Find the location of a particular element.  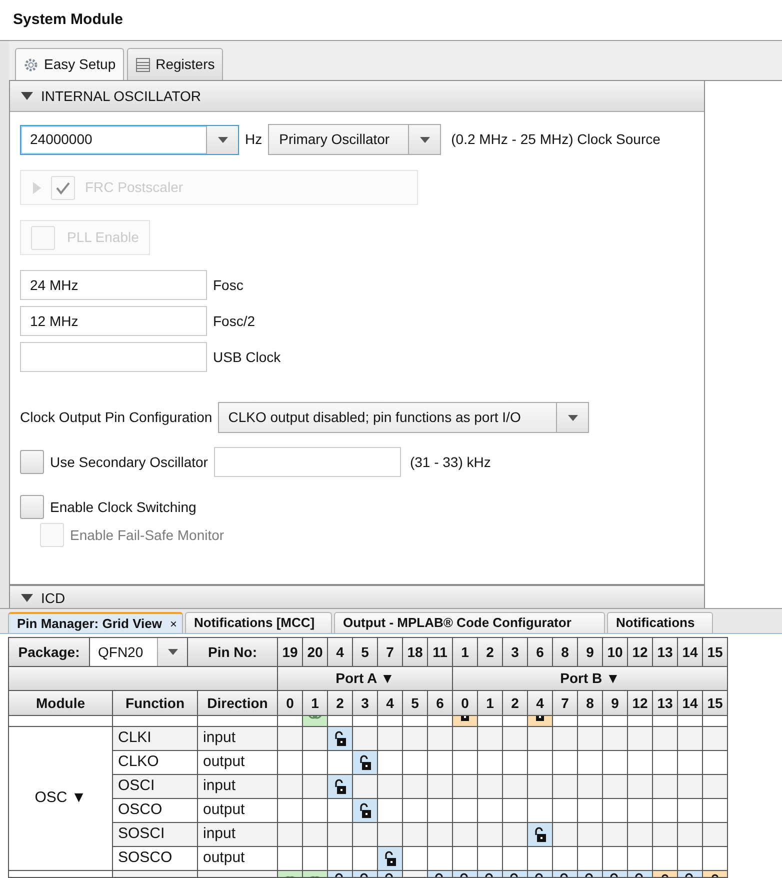

bit-header: 13 is located at coordinates (665, 703).